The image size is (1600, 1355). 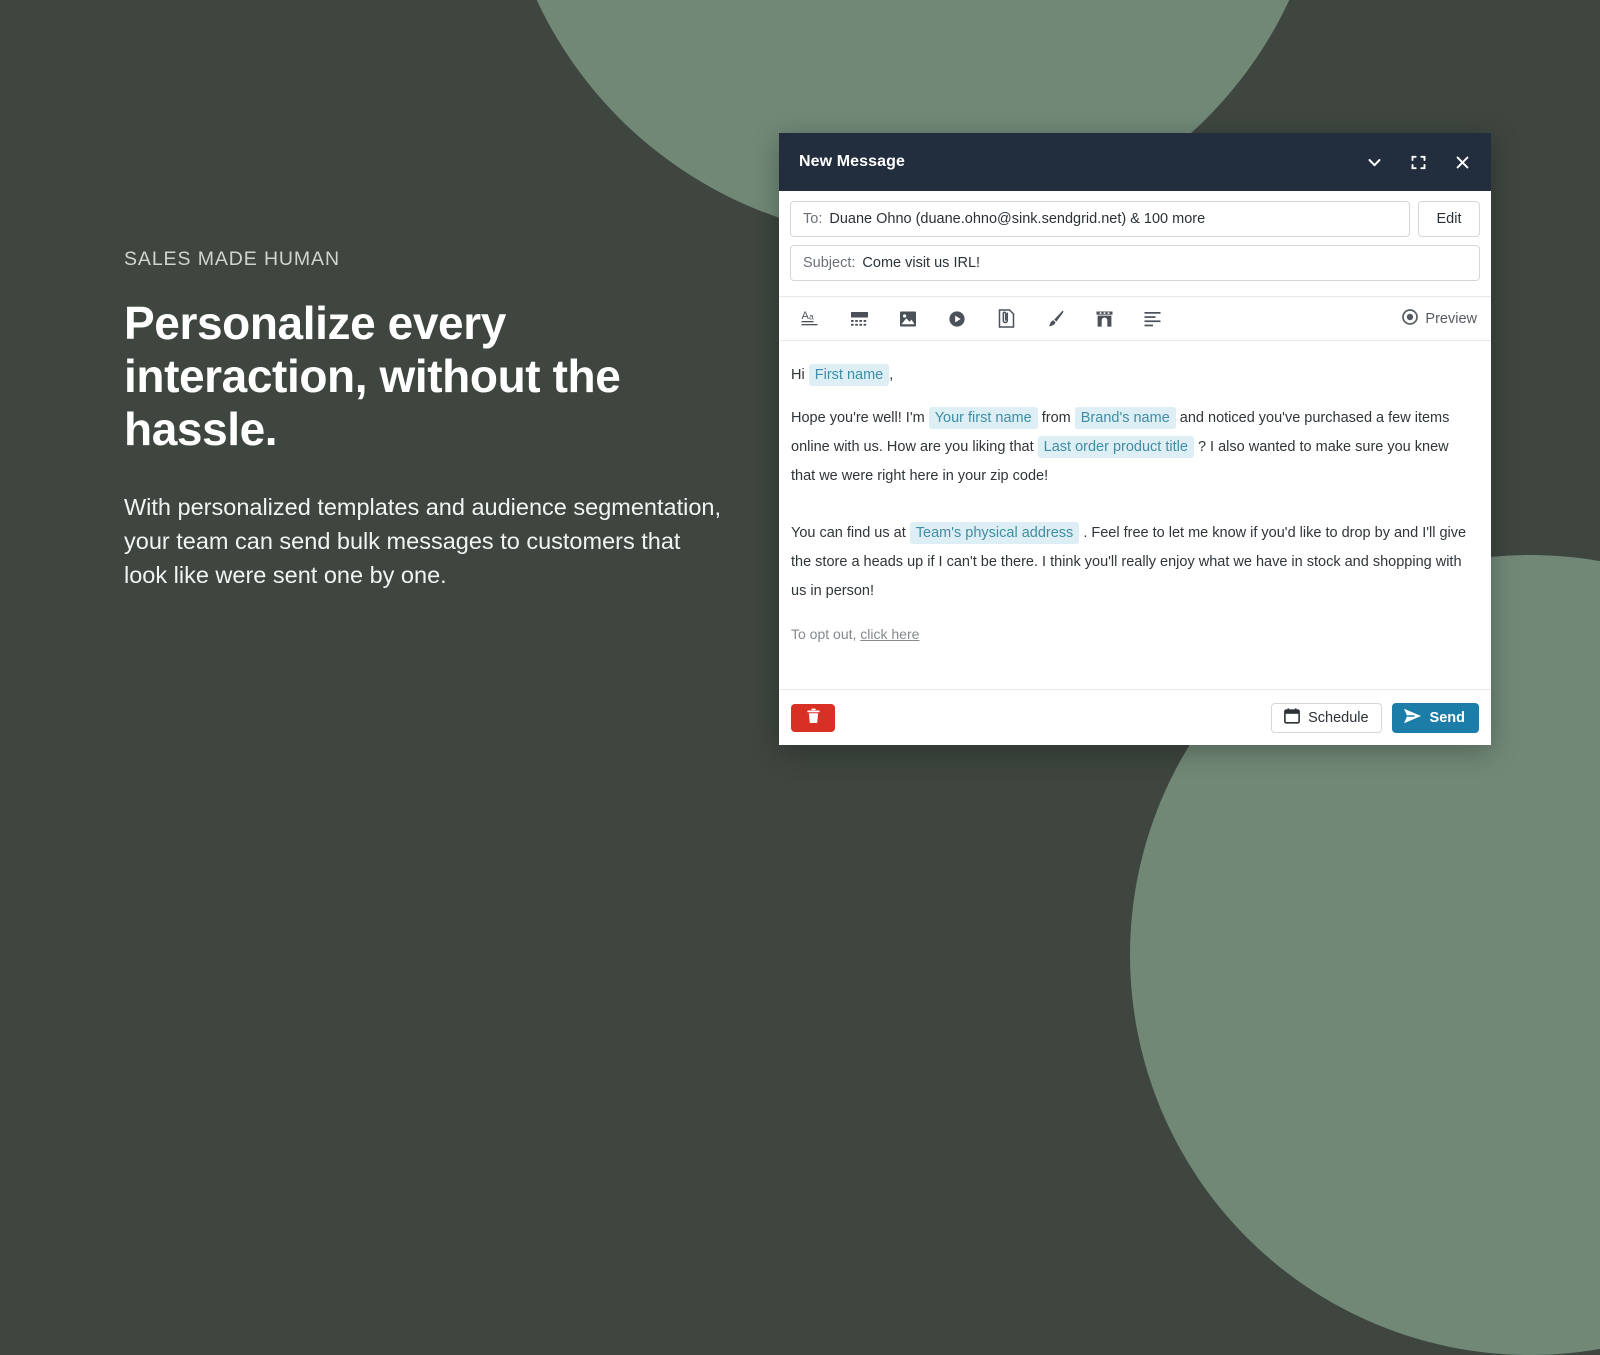 I want to click on subject-row: Subject: Come visit us IRL!, so click(x=1135, y=263).